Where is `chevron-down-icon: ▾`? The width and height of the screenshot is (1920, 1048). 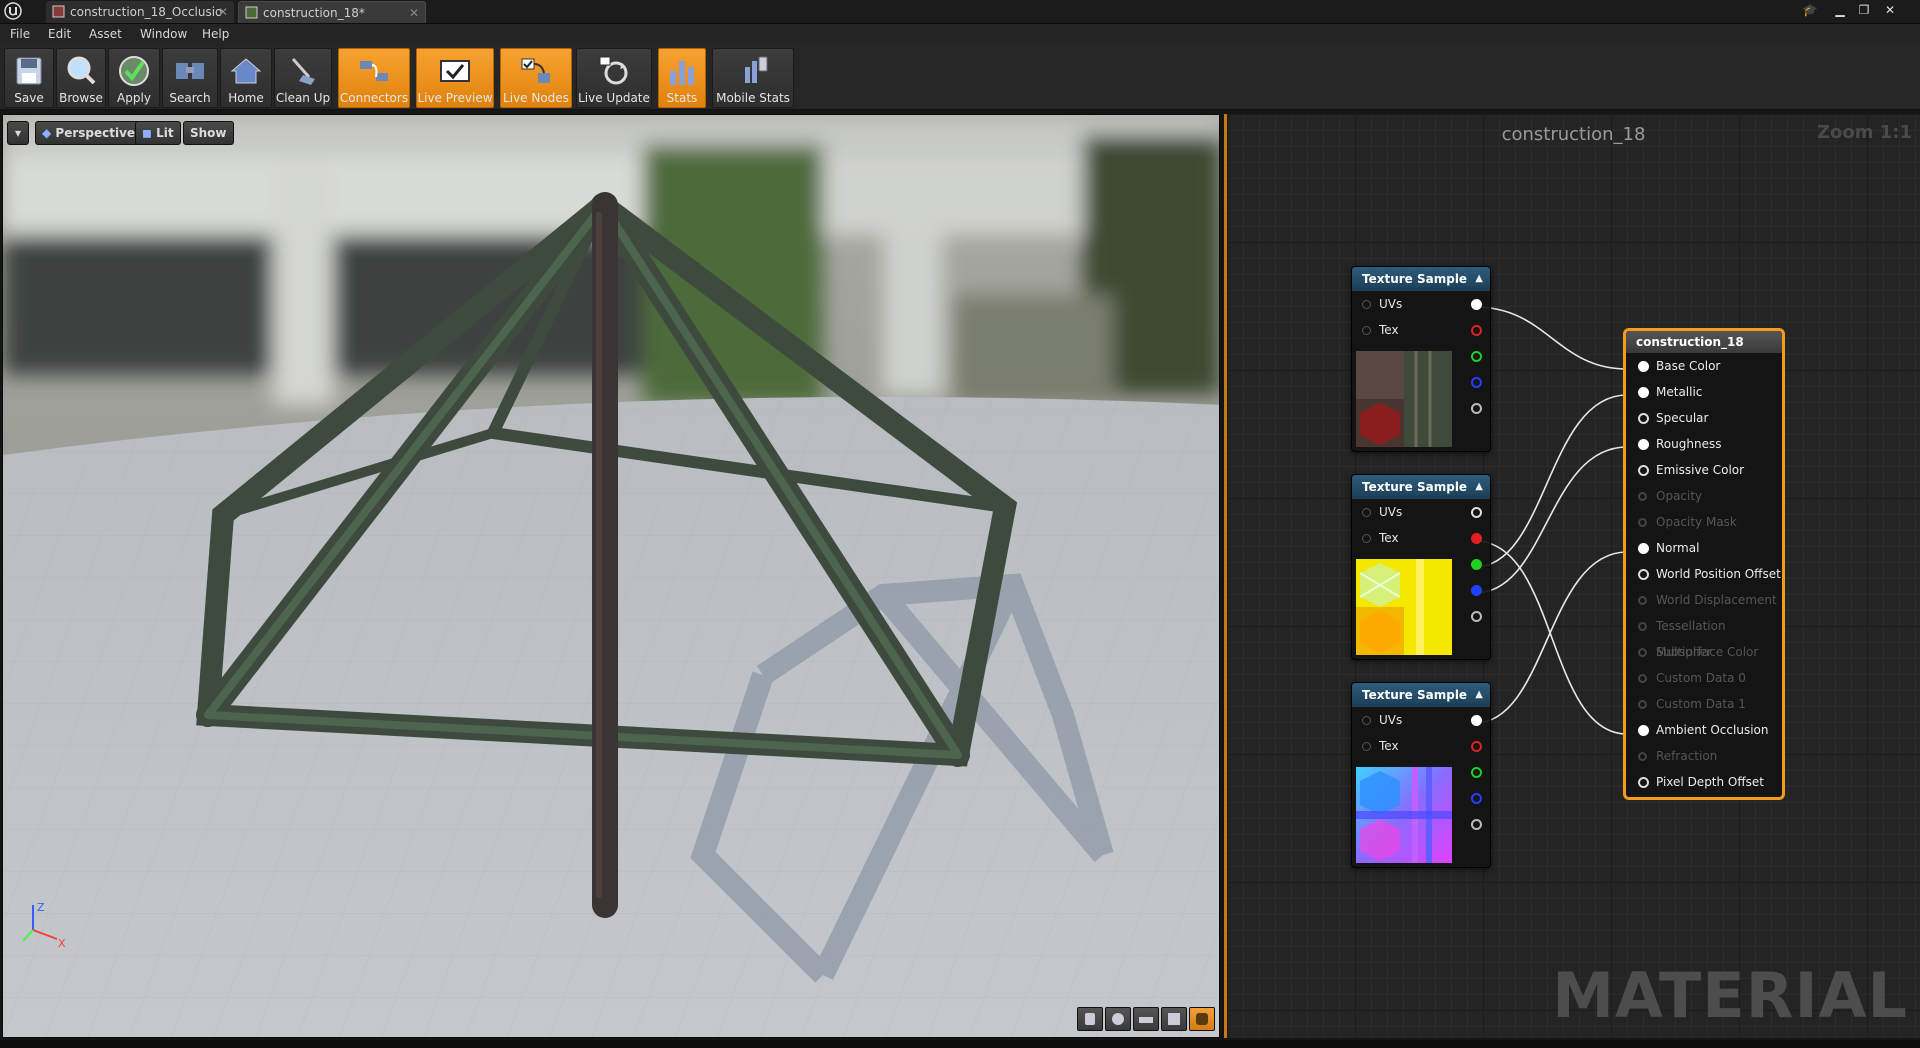
chevron-down-icon: ▾ is located at coordinates (18, 133).